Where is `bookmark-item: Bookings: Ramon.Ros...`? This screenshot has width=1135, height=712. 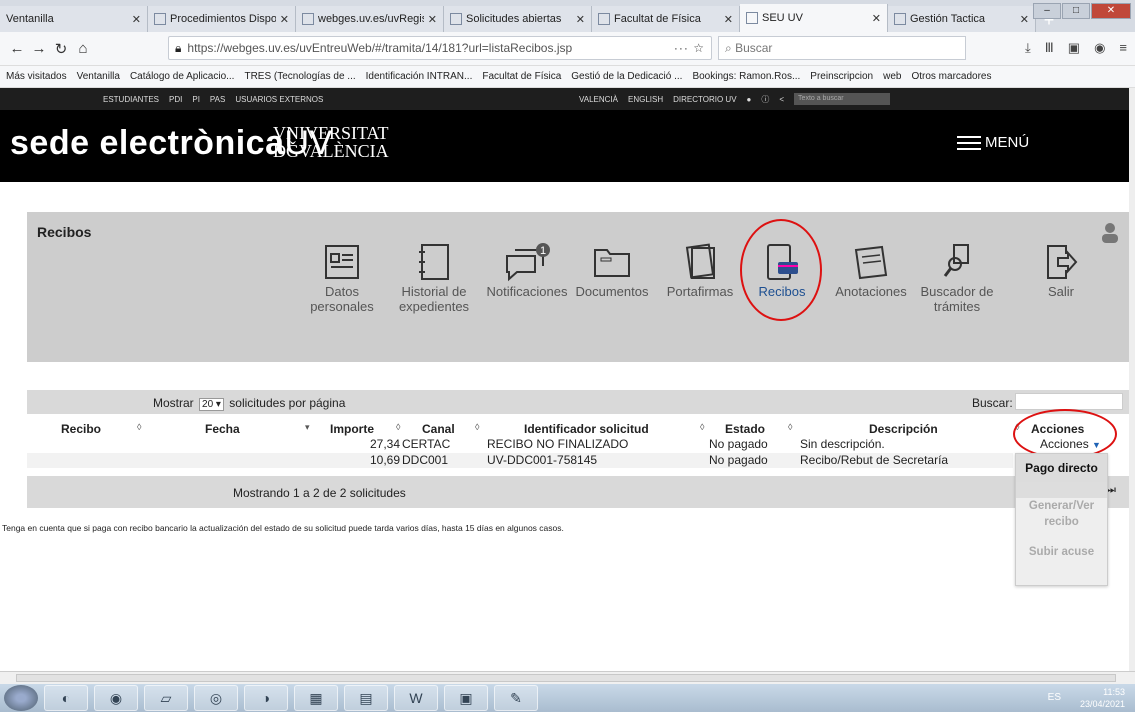 bookmark-item: Bookings: Ramon.Ros... is located at coordinates (746, 76).